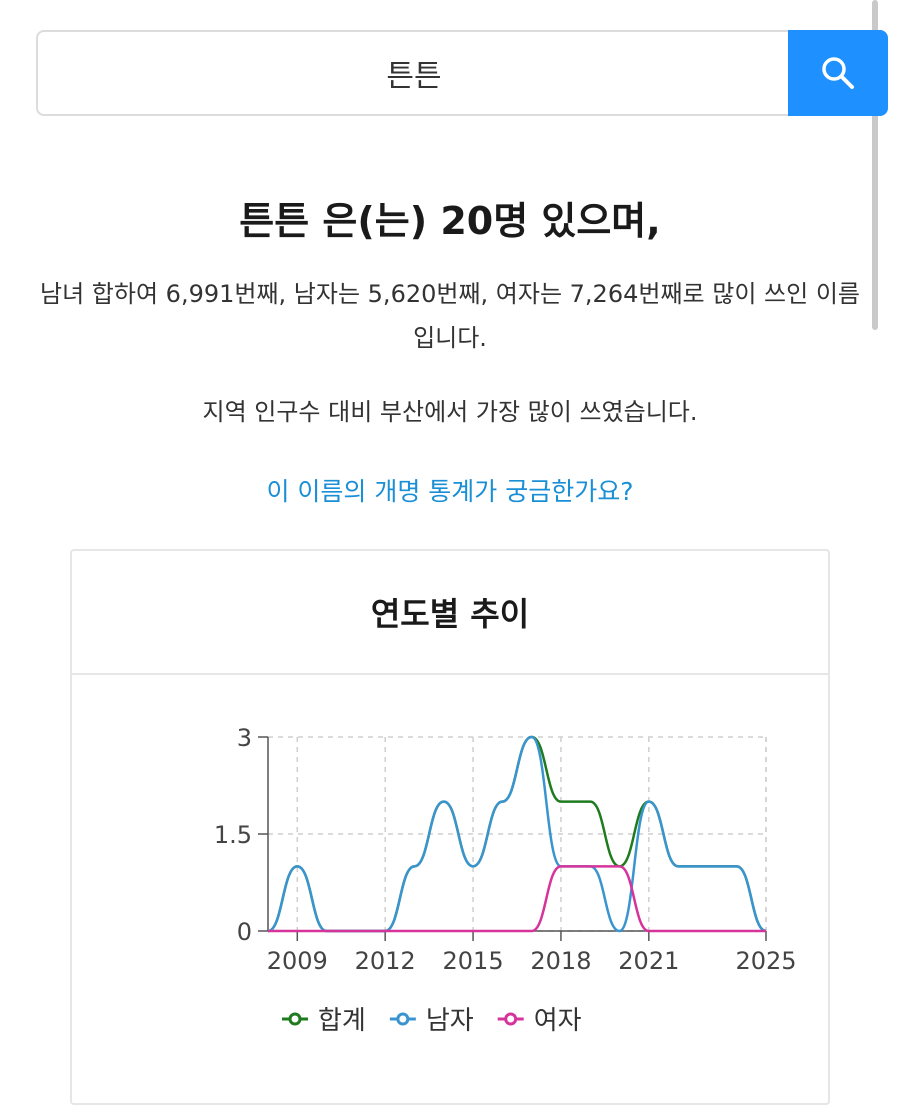  Describe the element at coordinates (558, 1021) in the screenshot. I see `legend-label-3: 여자` at that location.